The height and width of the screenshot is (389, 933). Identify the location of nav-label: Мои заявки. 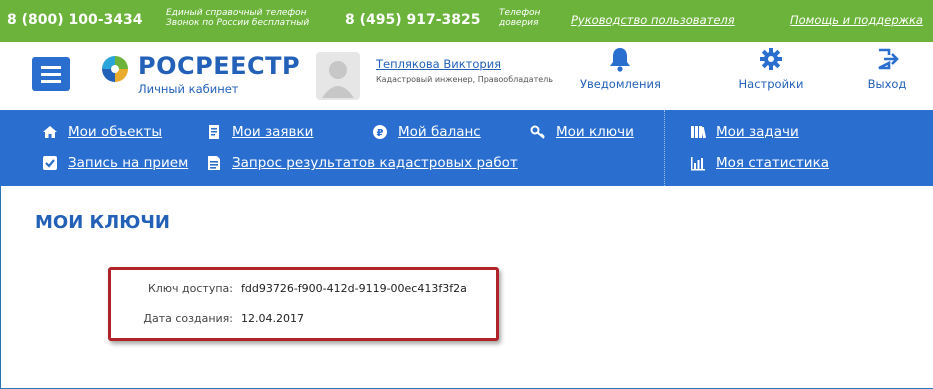
(273, 132).